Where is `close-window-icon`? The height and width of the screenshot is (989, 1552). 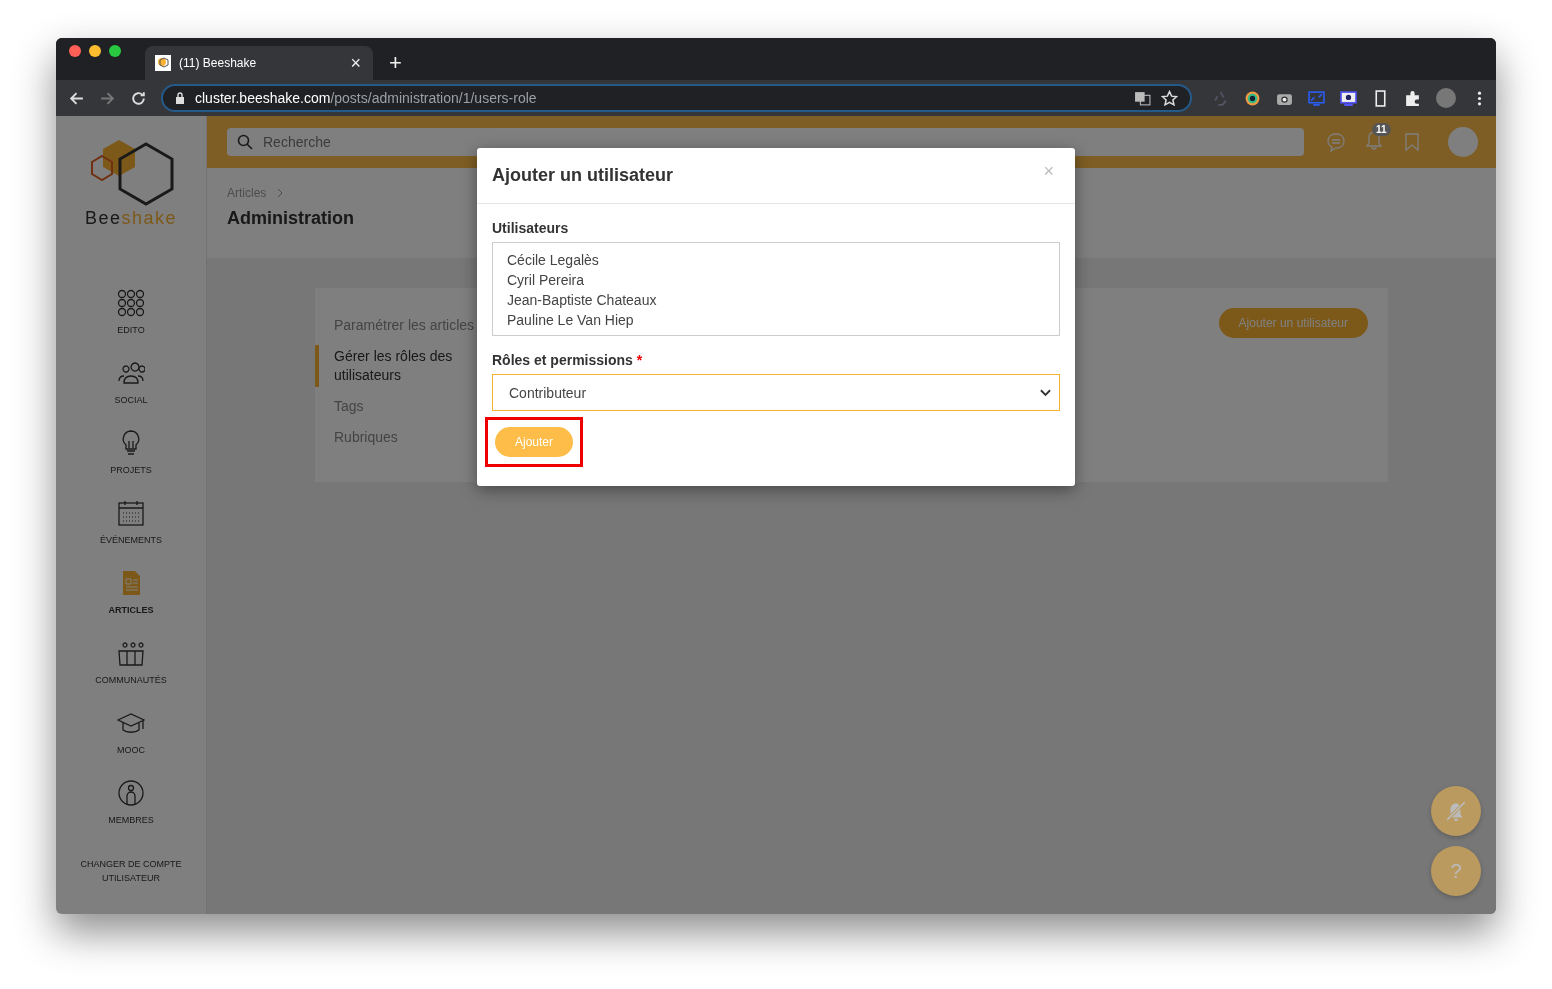
close-window-icon is located at coordinates (75, 51).